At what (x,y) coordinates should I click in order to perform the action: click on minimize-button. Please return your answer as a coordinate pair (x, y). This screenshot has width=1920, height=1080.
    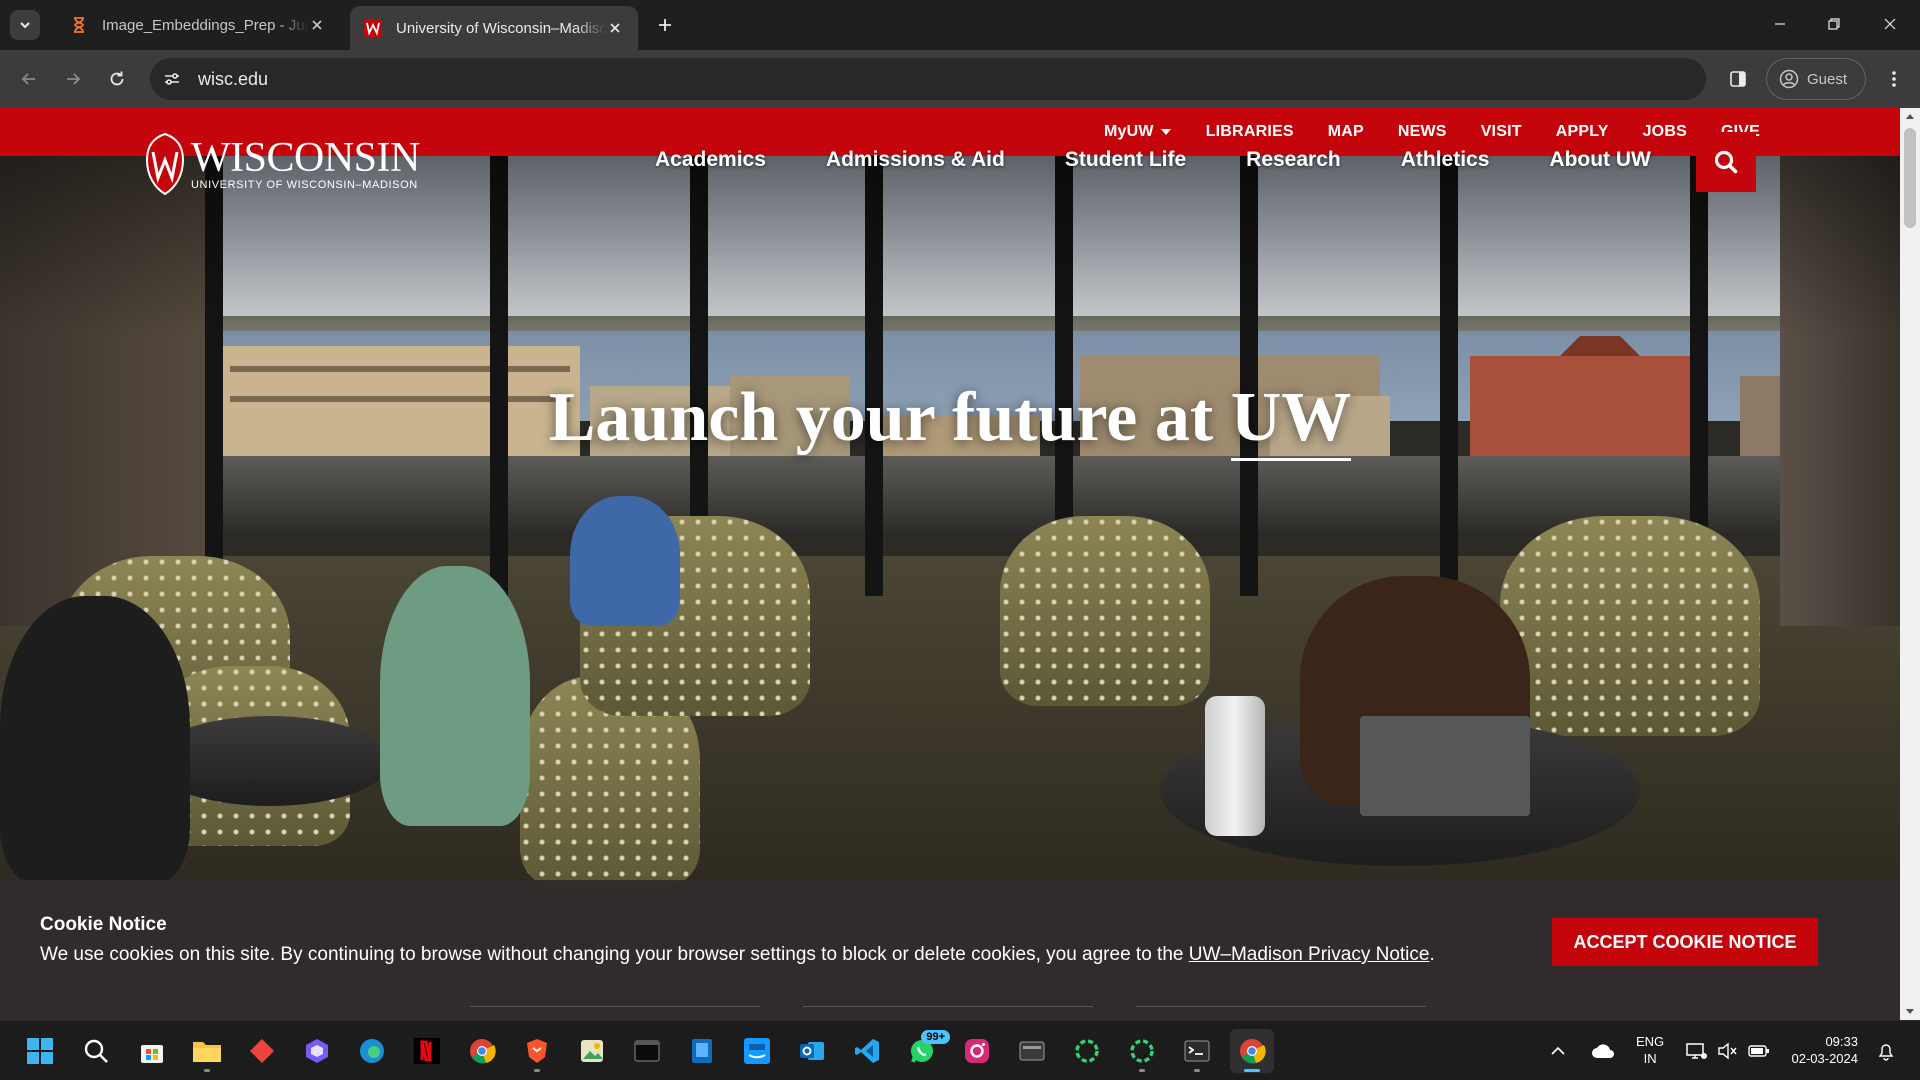
    Looking at the image, I should click on (1780, 24).